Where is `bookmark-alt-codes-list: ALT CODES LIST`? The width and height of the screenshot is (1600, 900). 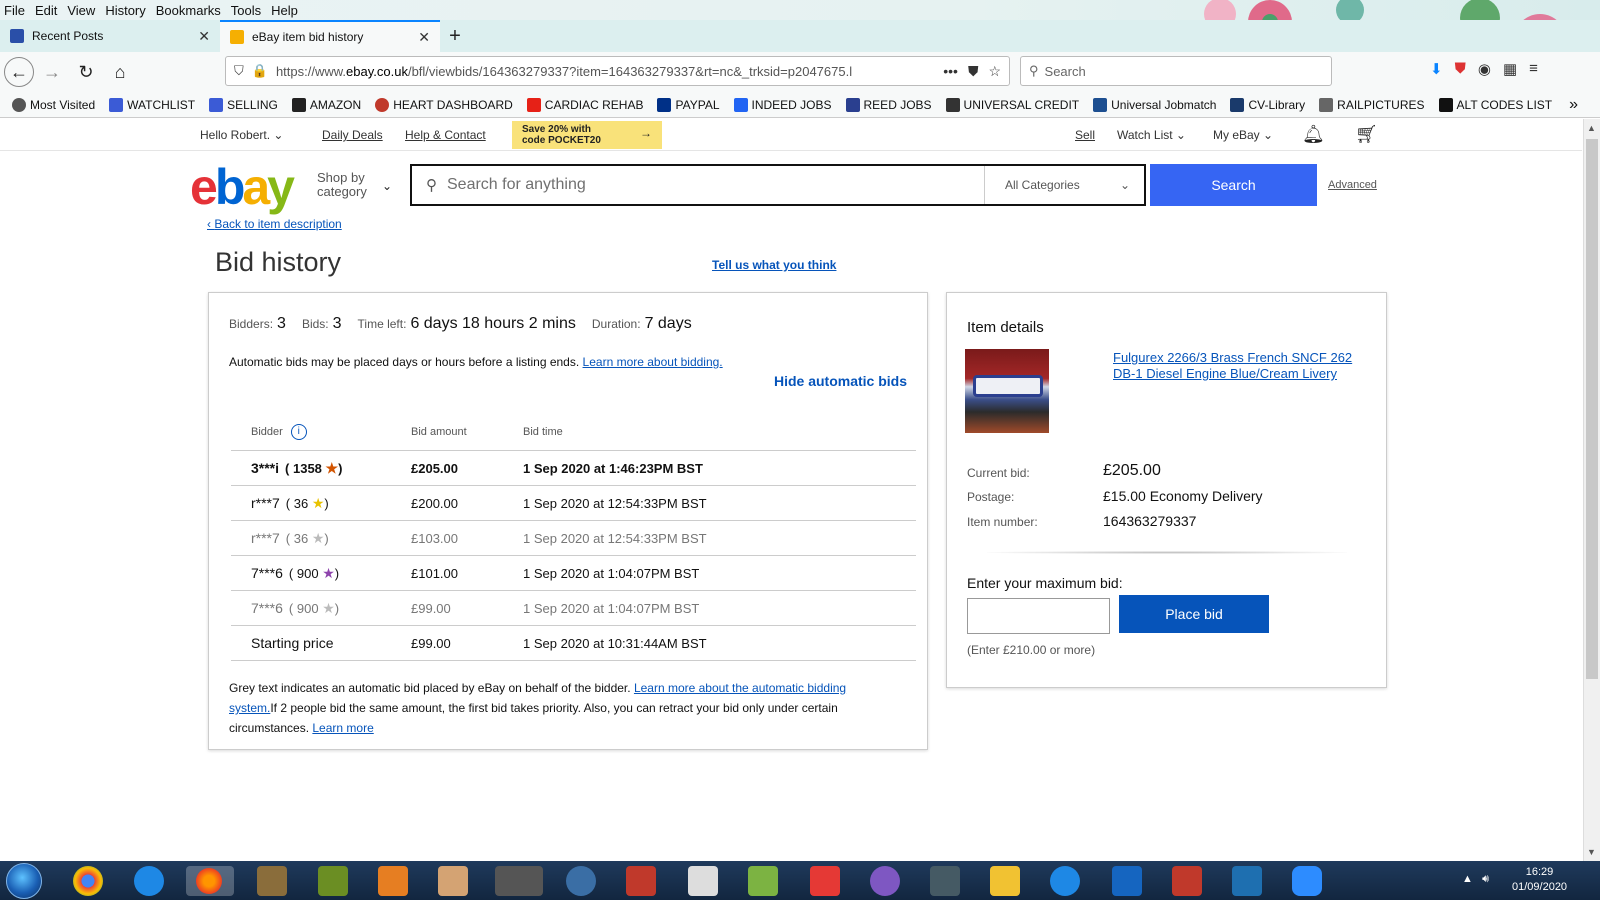 bookmark-alt-codes-list: ALT CODES LIST is located at coordinates (1495, 104).